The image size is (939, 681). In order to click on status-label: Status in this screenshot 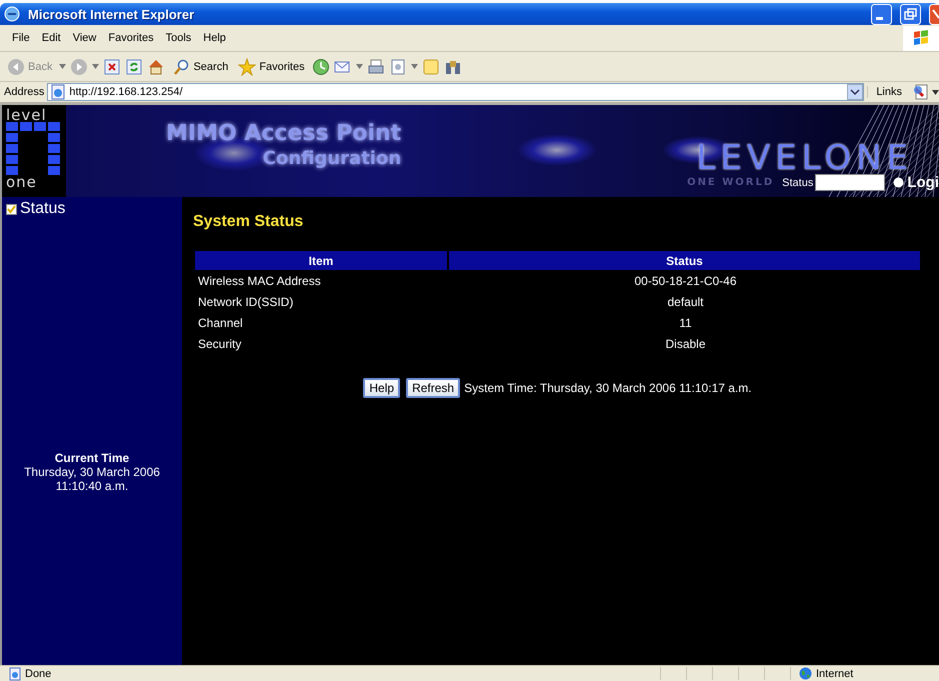, I will do `click(798, 182)`.